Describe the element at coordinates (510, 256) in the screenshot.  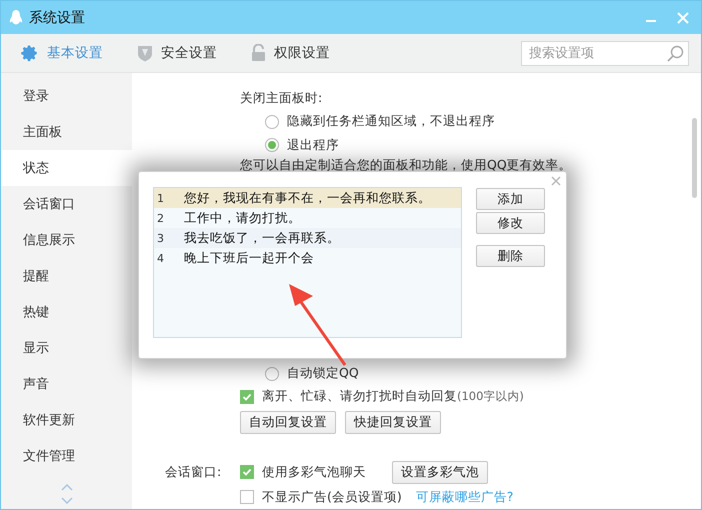
I see `dialog-button: 删除` at that location.